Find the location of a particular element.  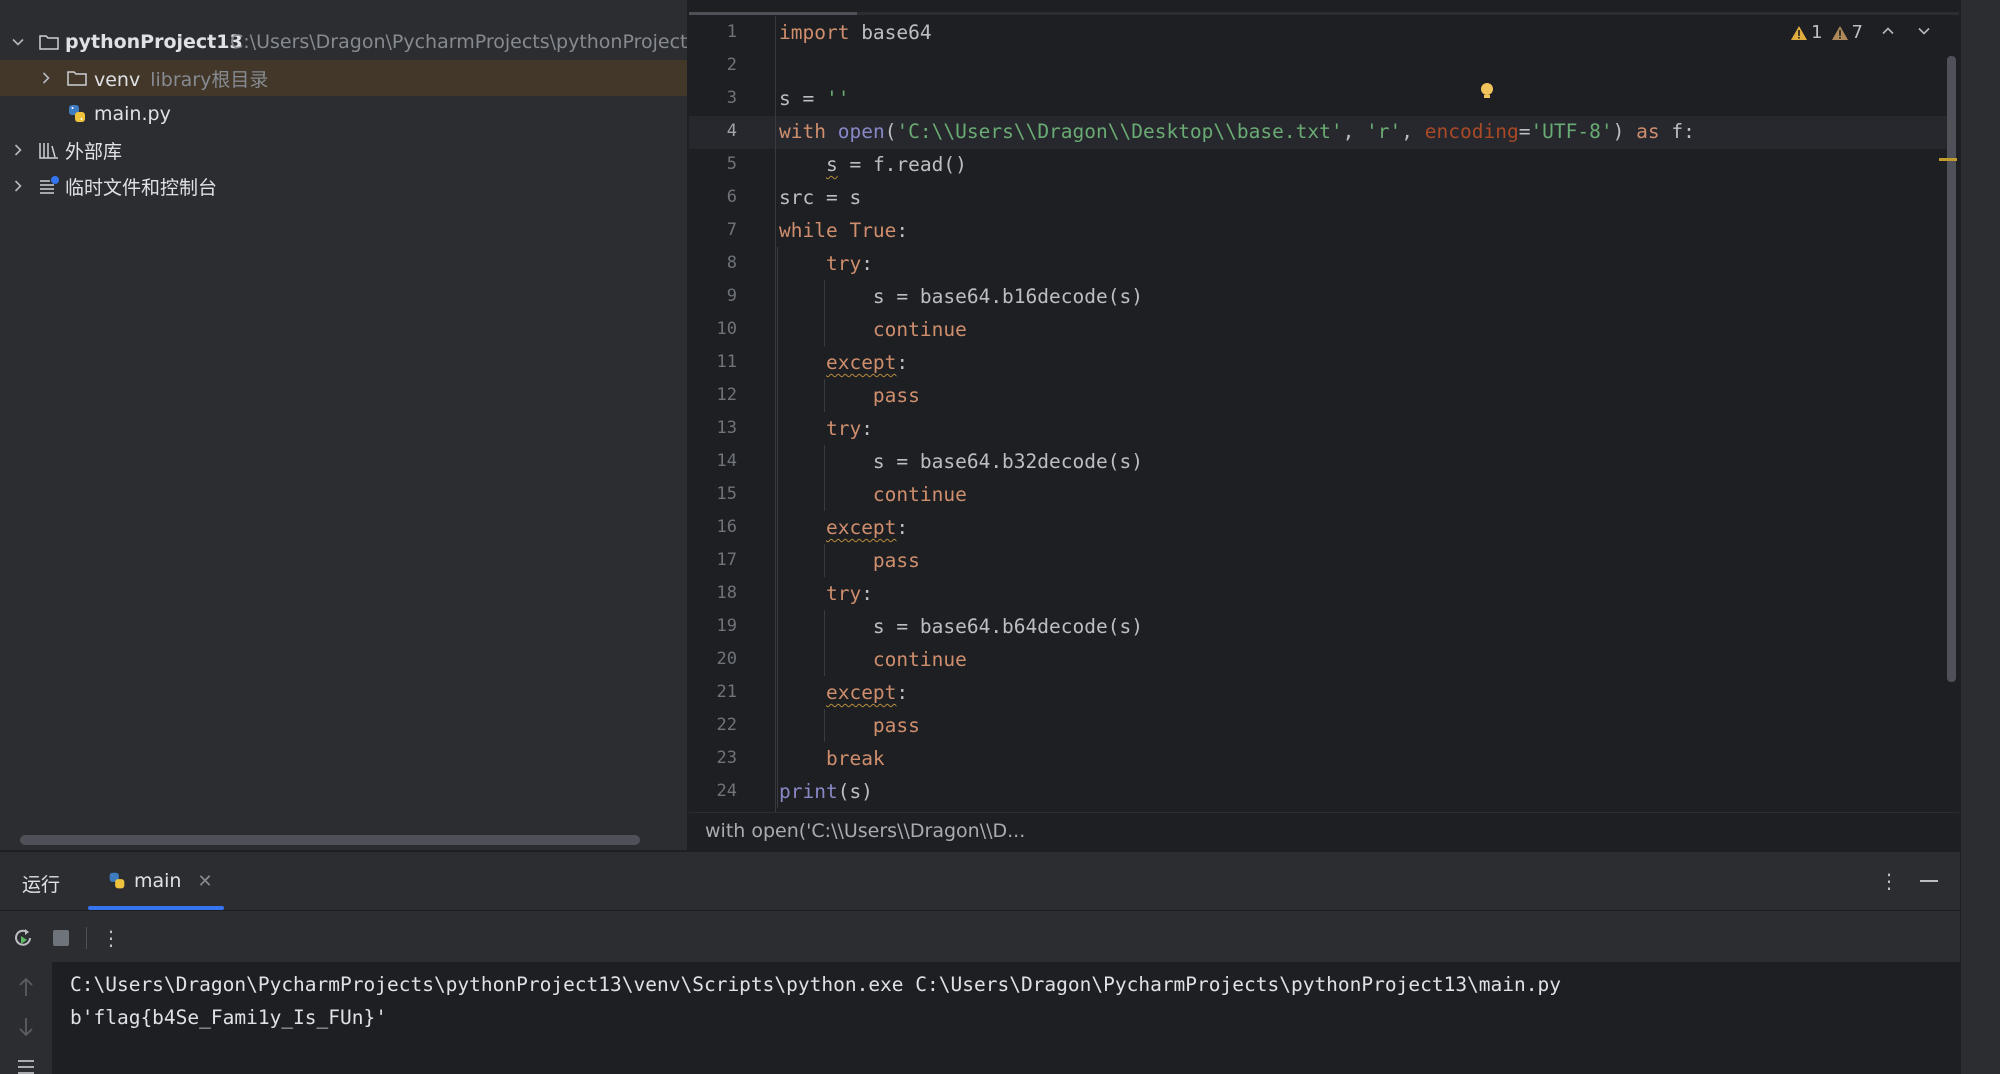

intention-bulb-icon is located at coordinates (1487, 91).